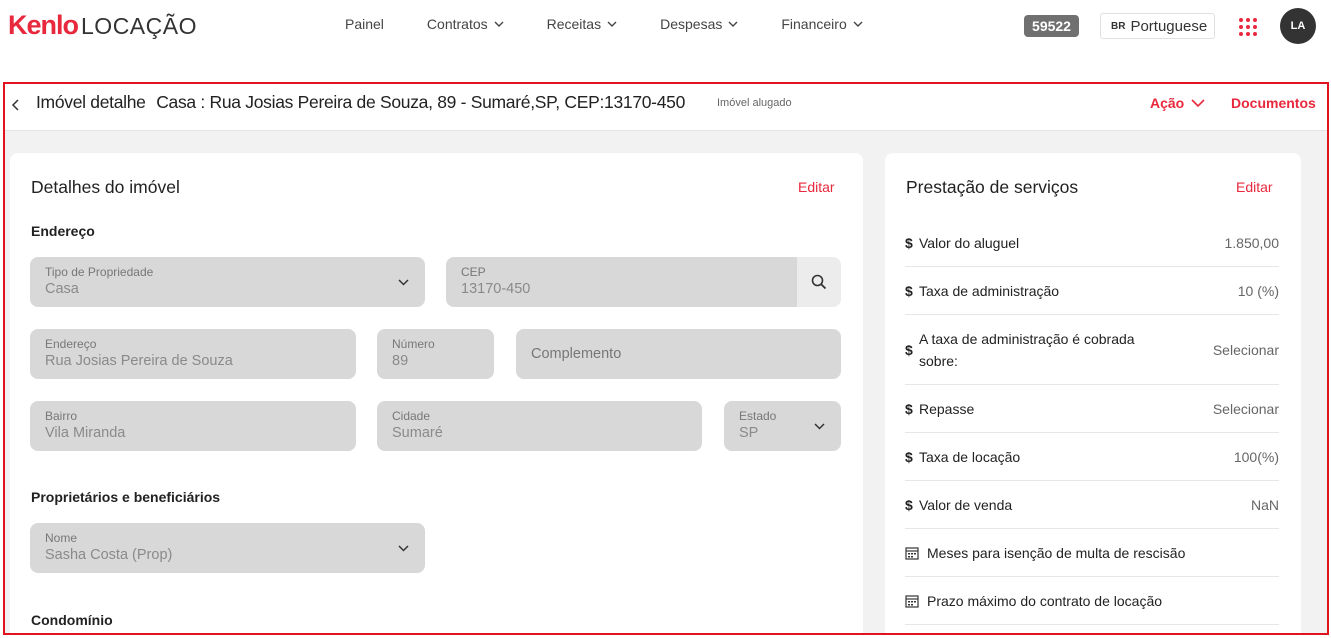  I want to click on field-placeholder: Complemento, so click(576, 354).